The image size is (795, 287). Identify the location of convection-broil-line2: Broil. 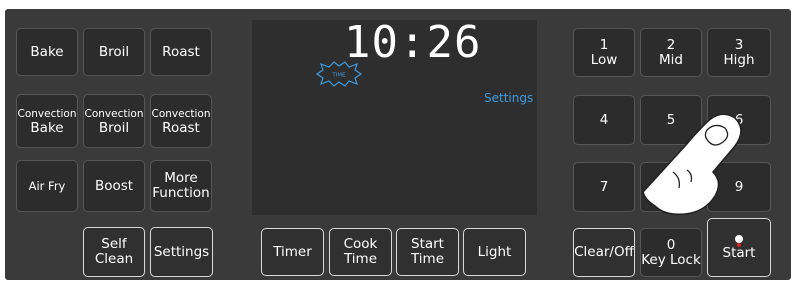
(114, 127).